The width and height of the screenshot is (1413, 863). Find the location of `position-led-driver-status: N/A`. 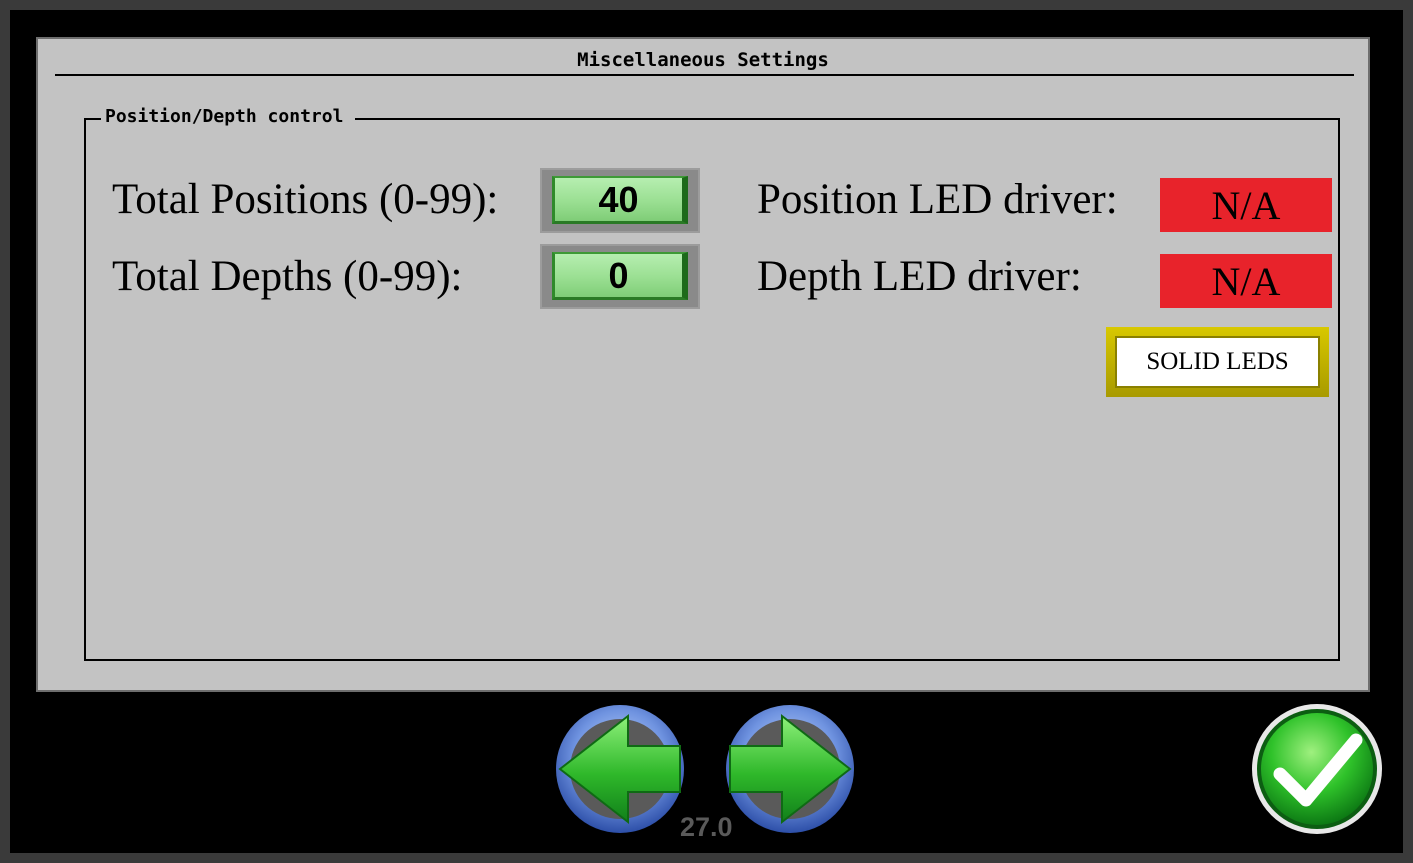

position-led-driver-status: N/A is located at coordinates (1246, 205).